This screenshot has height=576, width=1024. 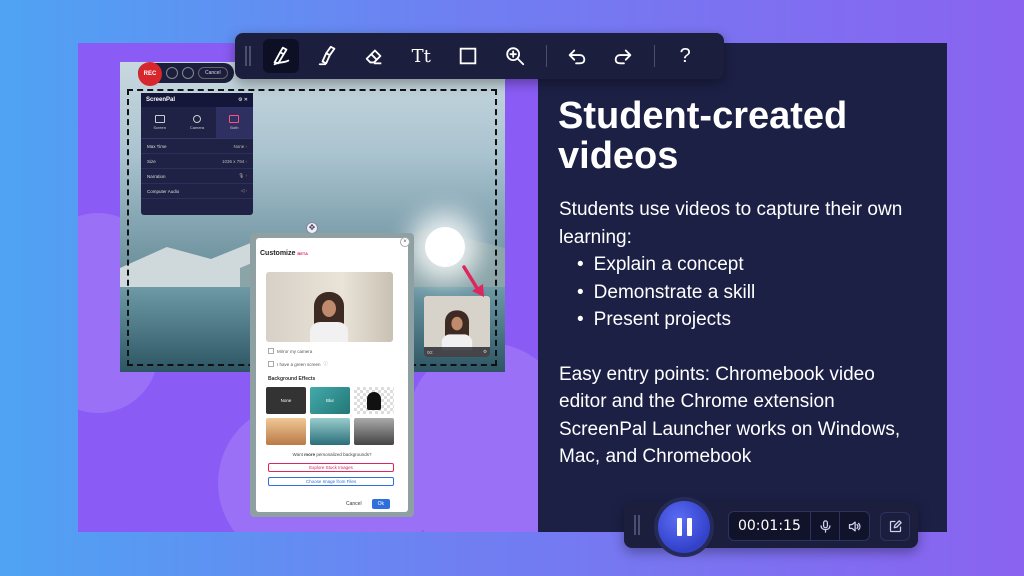 I want to click on zoom-tool-button, so click(x=515, y=56).